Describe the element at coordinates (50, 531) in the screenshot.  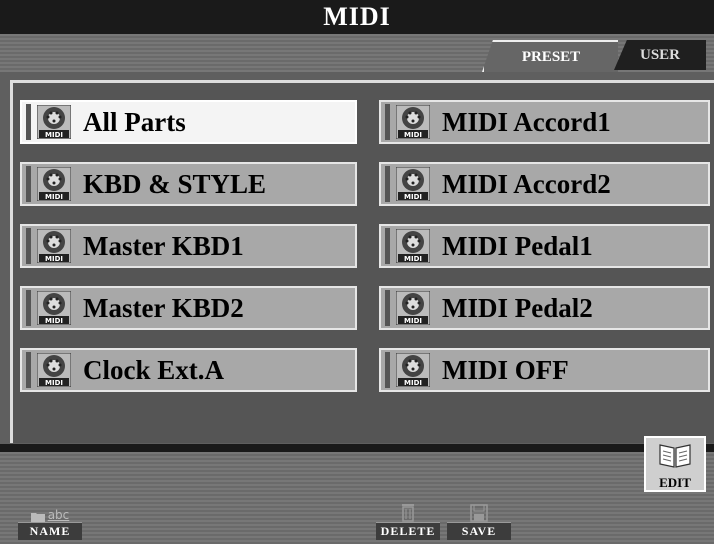
I see `name-label: NAME` at that location.